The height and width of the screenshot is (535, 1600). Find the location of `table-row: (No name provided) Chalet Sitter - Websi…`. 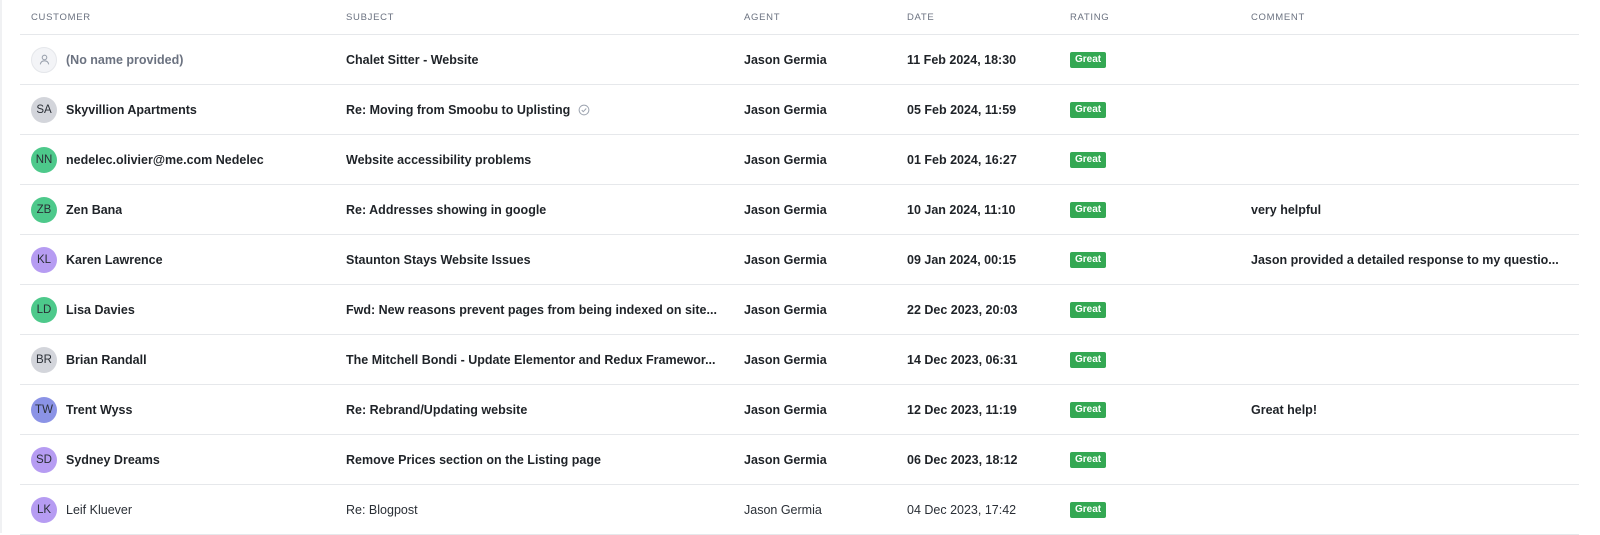

table-row: (No name provided) Chalet Sitter - Websi… is located at coordinates (799, 60).